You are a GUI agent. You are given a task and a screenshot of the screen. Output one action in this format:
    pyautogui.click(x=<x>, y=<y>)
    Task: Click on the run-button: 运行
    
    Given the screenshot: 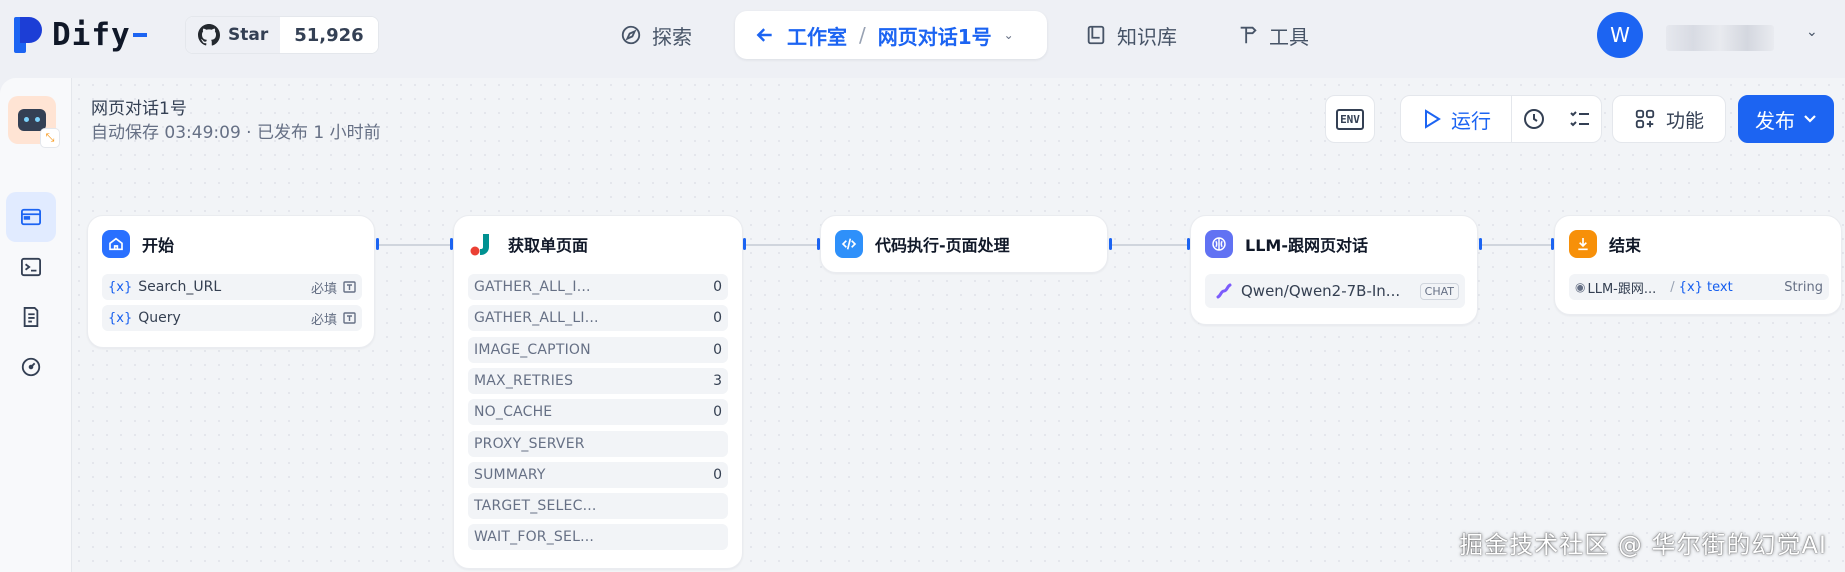 What is the action you would take?
    pyautogui.click(x=1471, y=119)
    